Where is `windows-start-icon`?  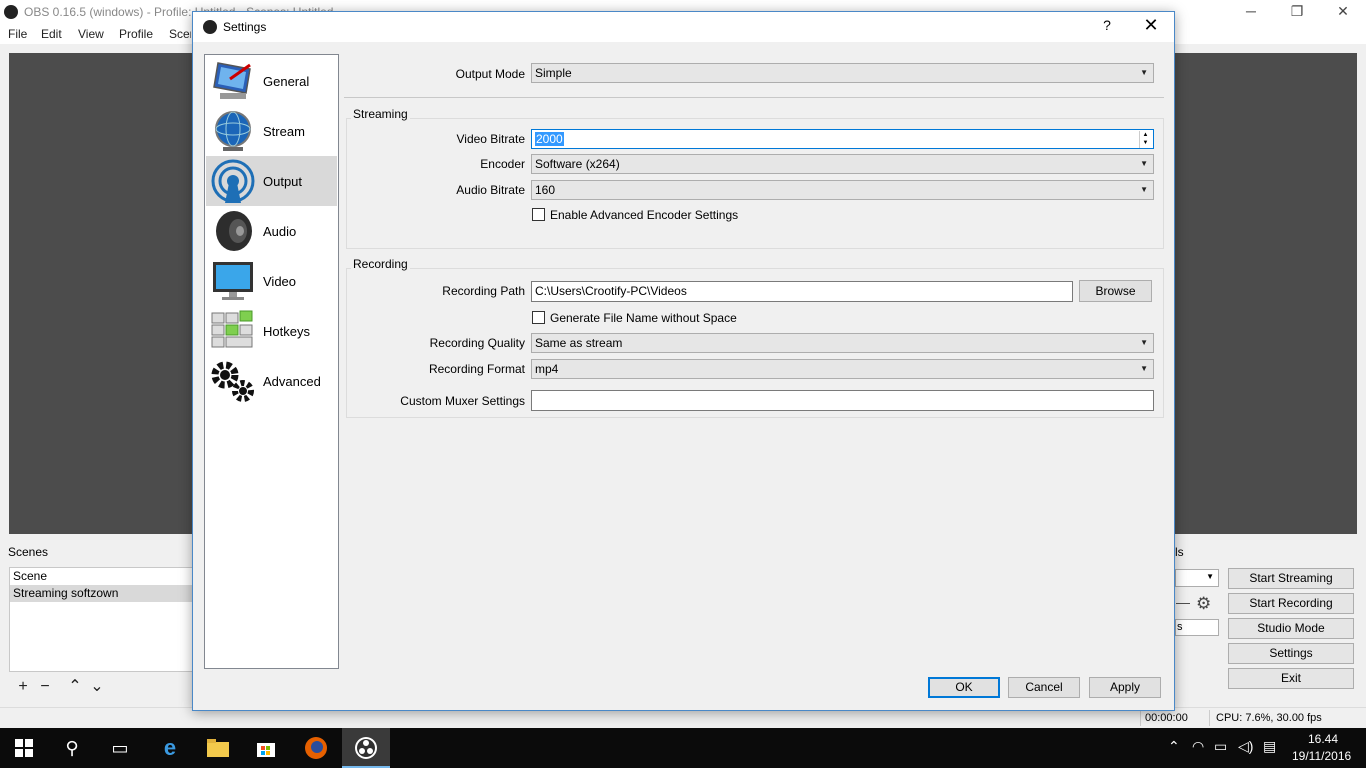 windows-start-icon is located at coordinates (24, 748).